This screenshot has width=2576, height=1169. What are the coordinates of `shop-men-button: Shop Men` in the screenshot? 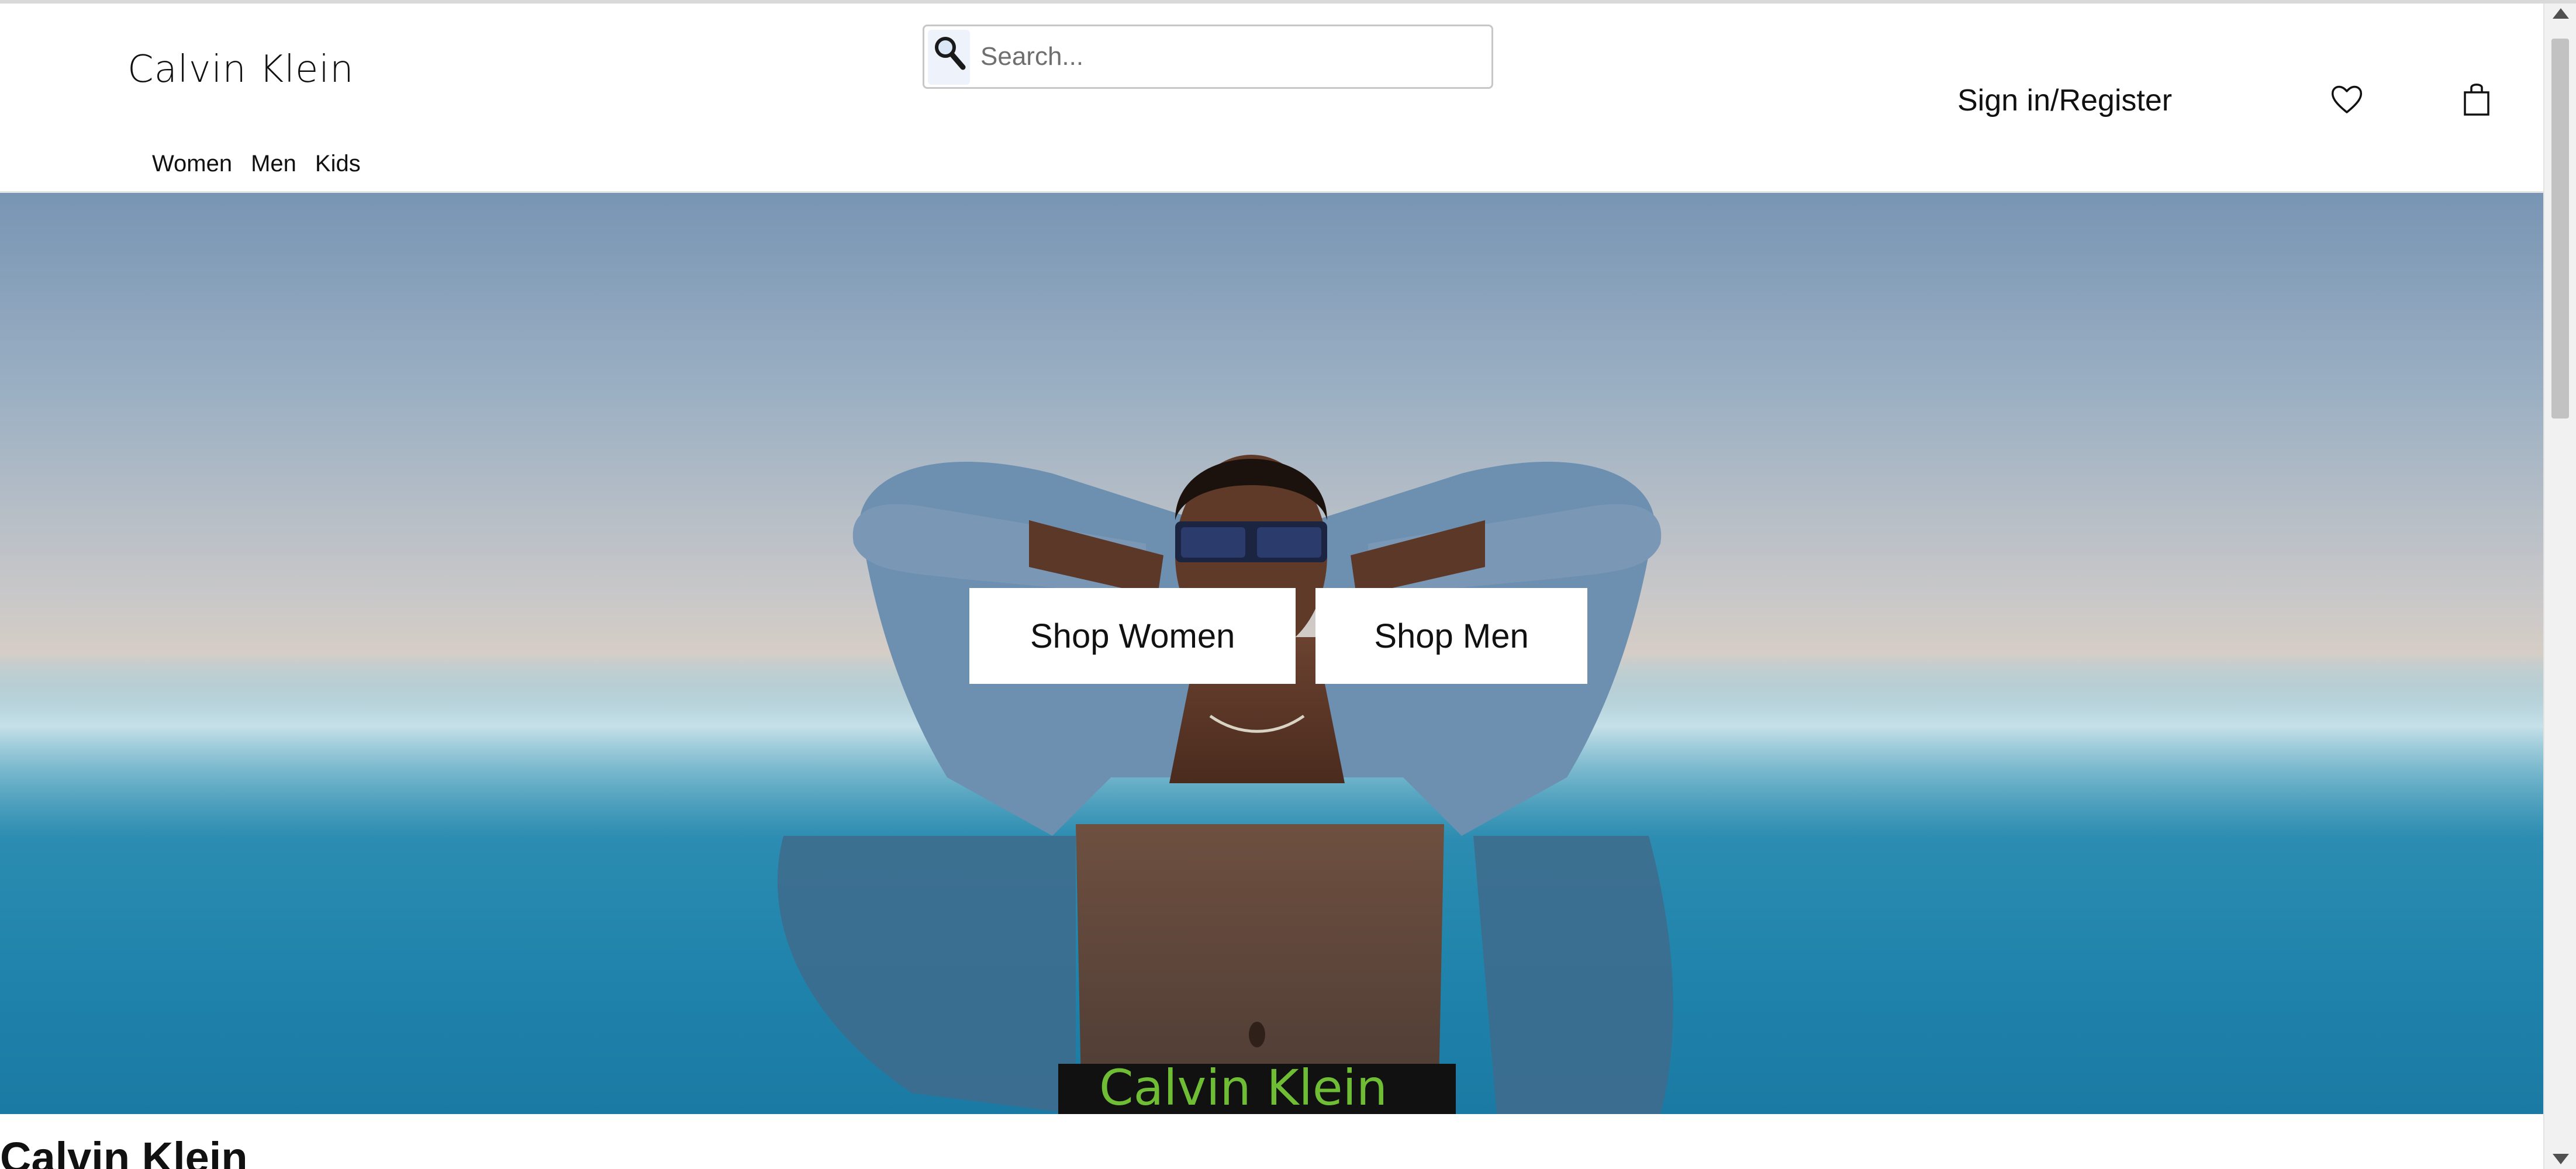 It's located at (1451, 636).